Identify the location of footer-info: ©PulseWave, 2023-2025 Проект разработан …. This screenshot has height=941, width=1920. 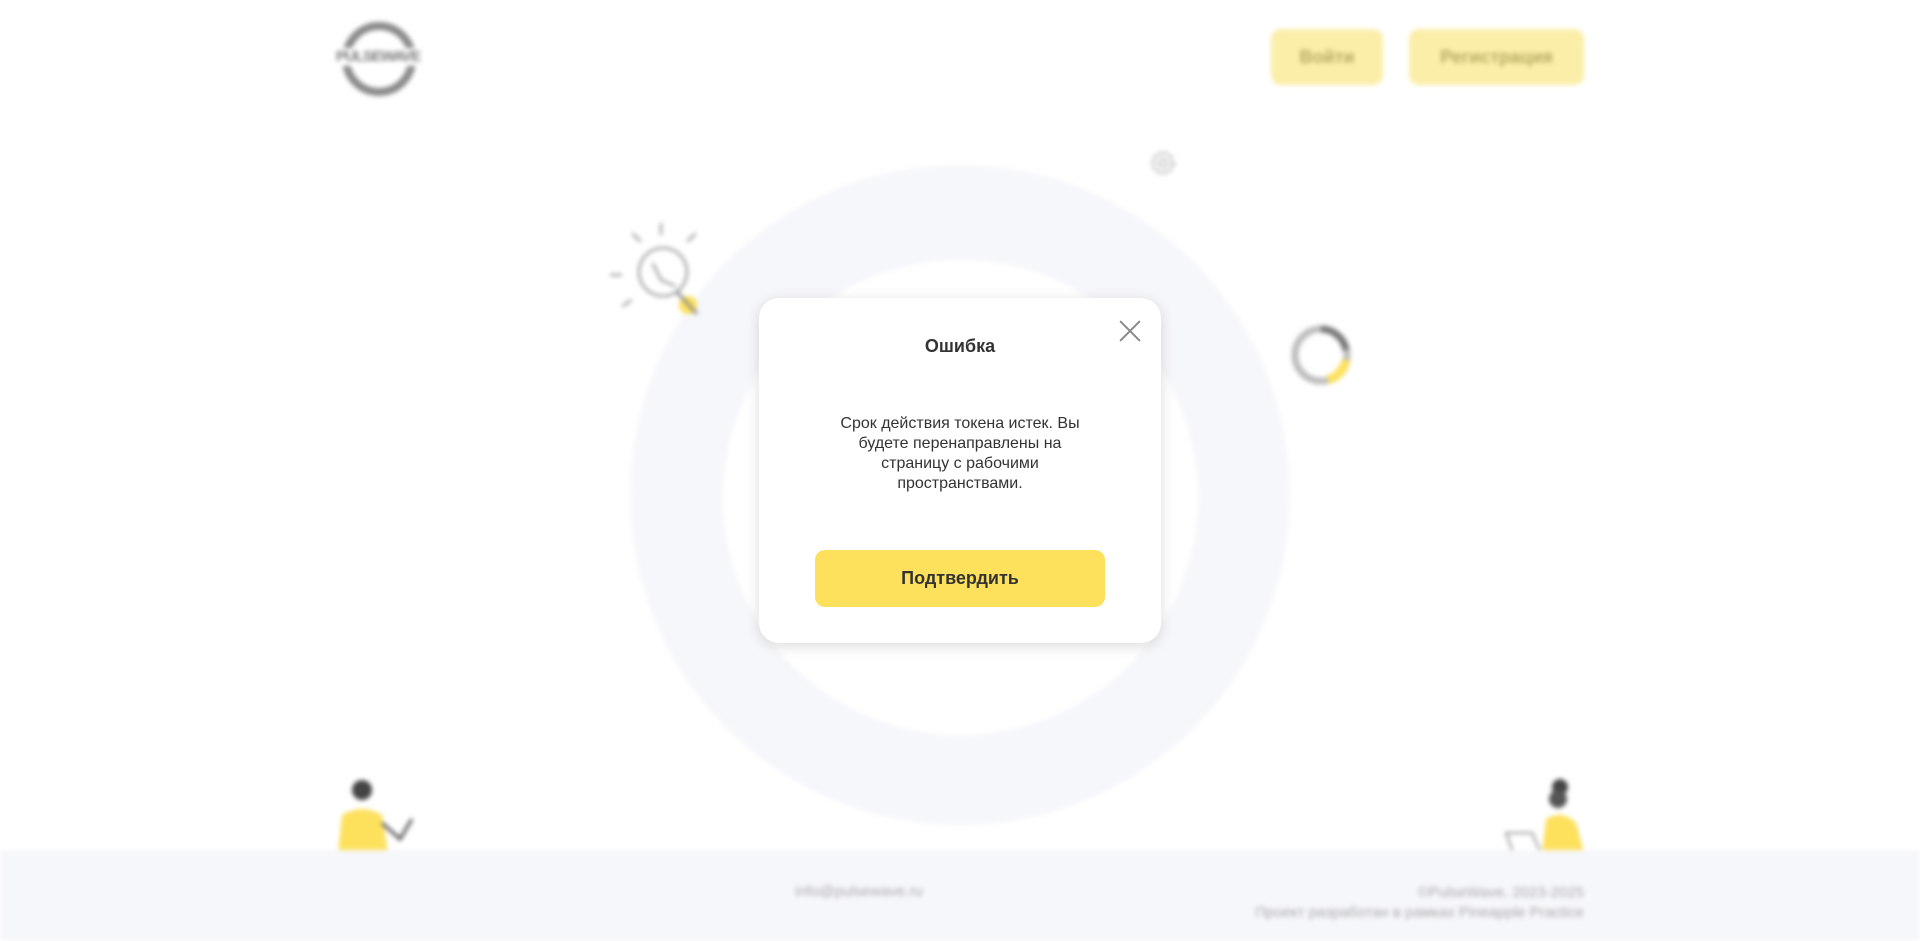
(1419, 903).